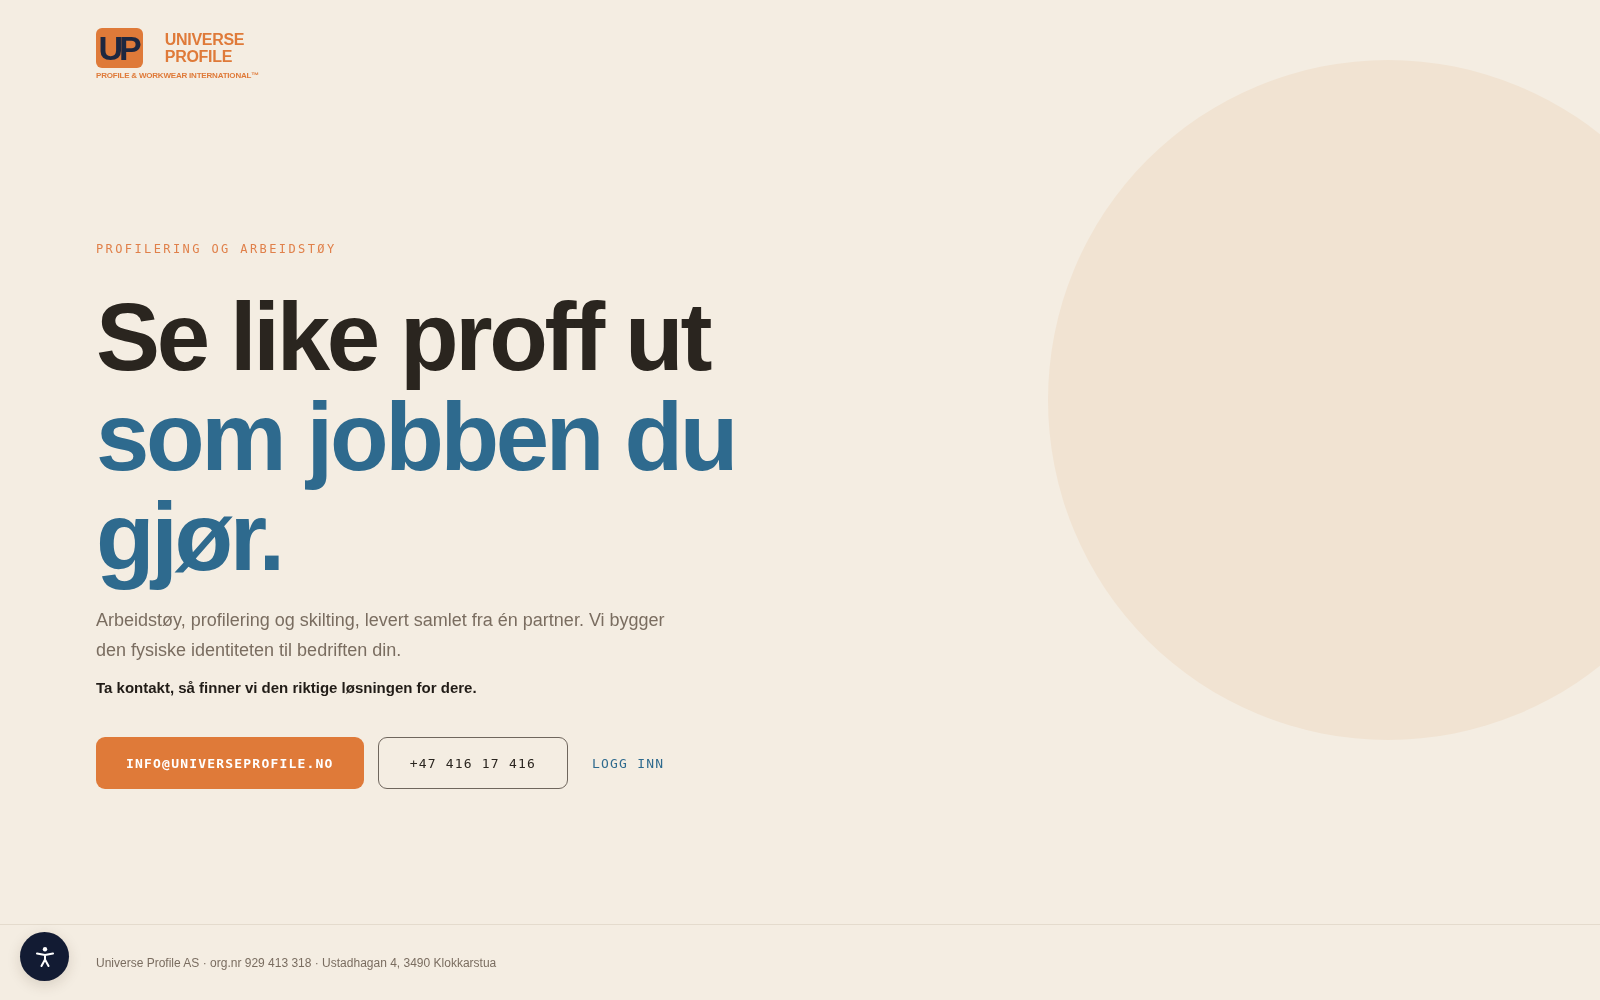 The height and width of the screenshot is (1000, 1600). I want to click on login-link: LOGG INN, so click(628, 763).